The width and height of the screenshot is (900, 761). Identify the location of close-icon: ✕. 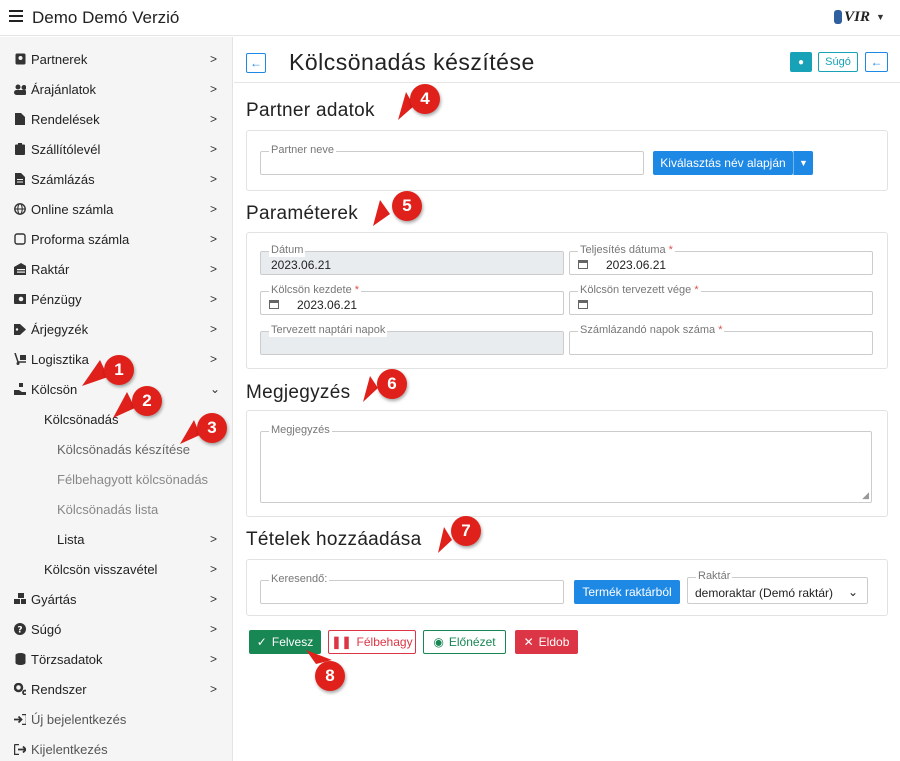
(528, 642).